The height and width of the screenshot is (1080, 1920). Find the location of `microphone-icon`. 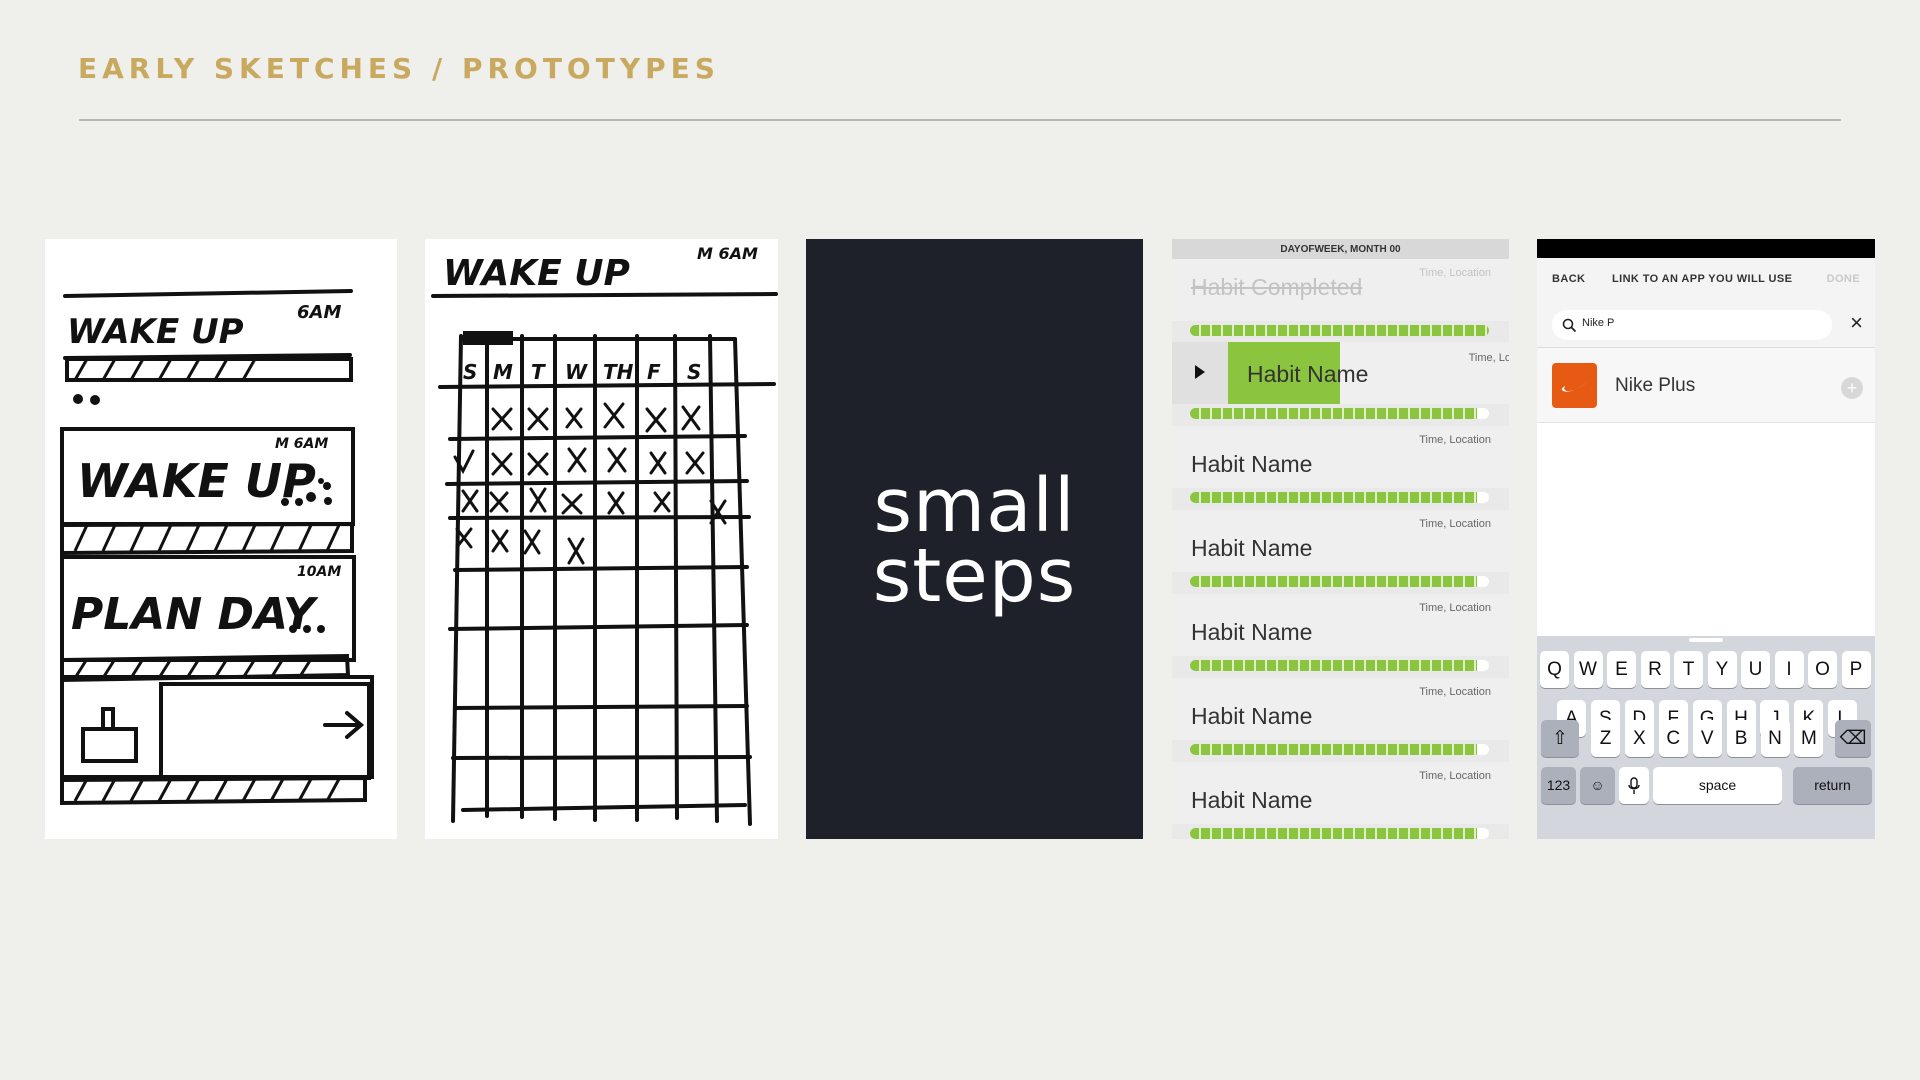

microphone-icon is located at coordinates (1634, 785).